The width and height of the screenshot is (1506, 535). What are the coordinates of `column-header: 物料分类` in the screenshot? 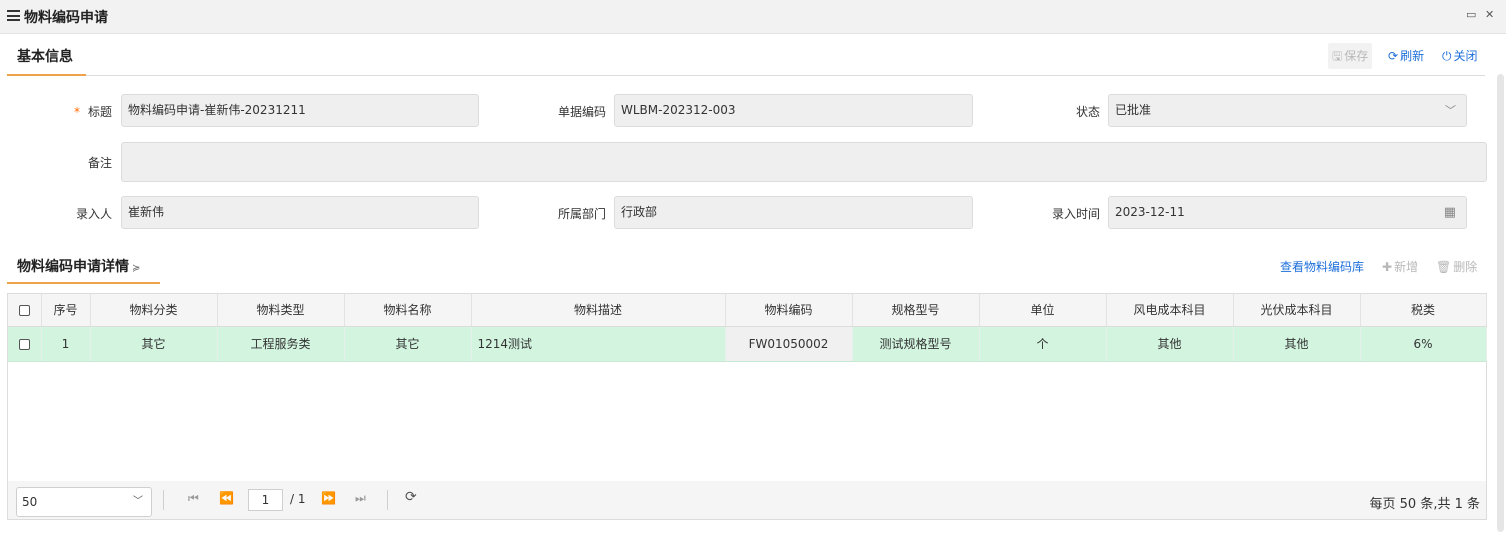 It's located at (154, 310).